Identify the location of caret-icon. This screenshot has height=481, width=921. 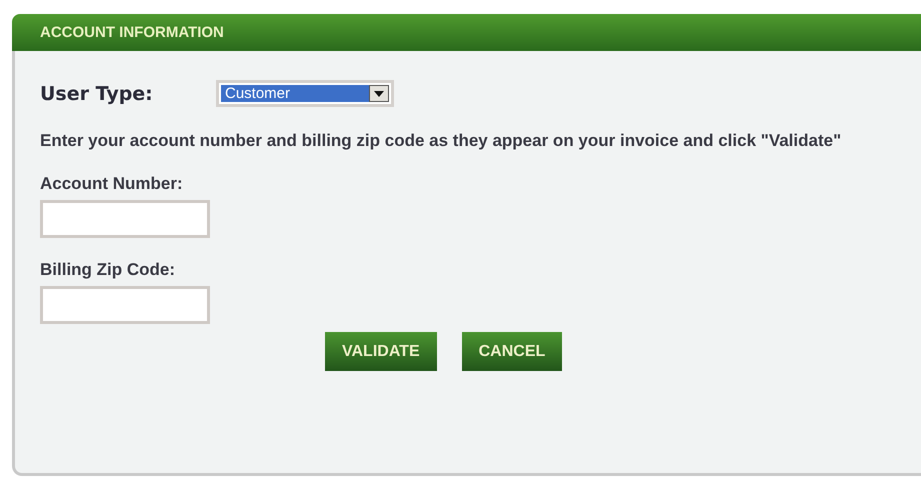
(379, 93).